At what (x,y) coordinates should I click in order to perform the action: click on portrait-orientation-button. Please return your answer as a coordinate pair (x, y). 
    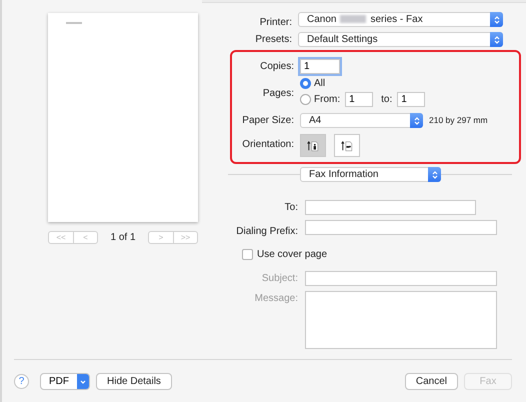
    Looking at the image, I should click on (313, 145).